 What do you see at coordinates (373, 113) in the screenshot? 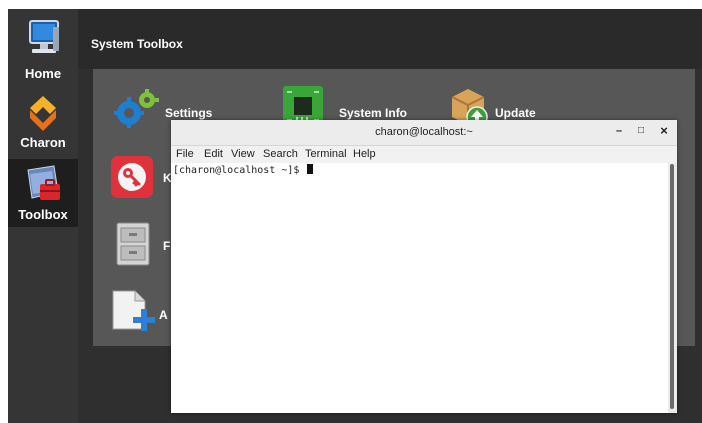
I see `tool-label: System Info` at bounding box center [373, 113].